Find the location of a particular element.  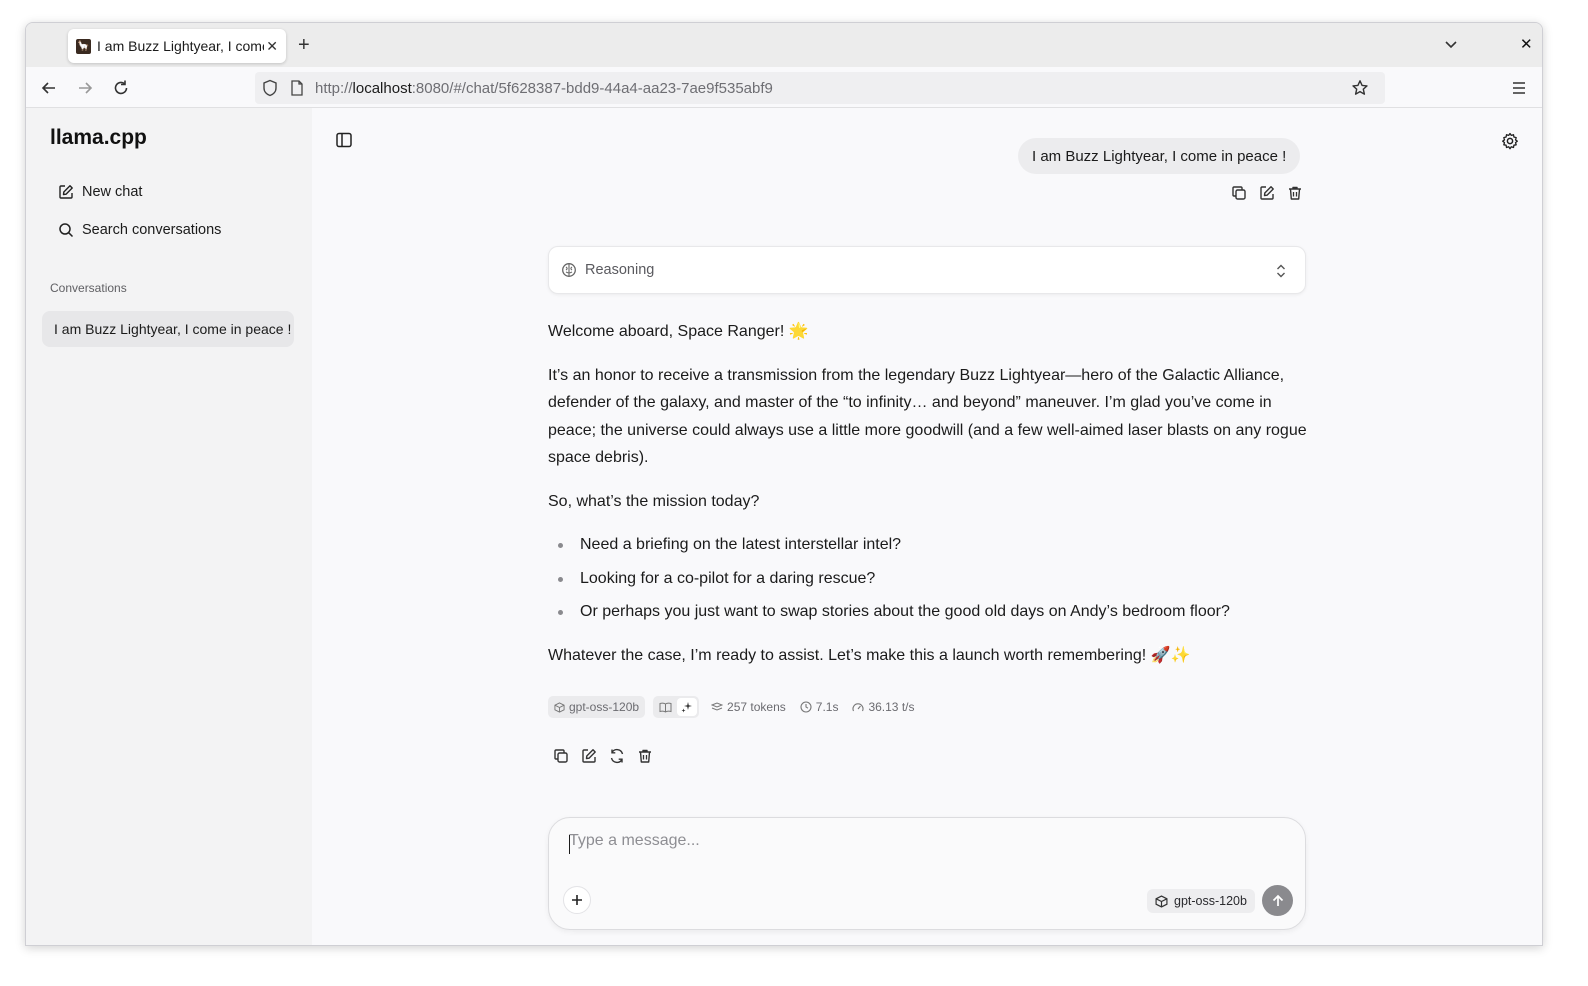

token-count: 257 tokens is located at coordinates (748, 707).